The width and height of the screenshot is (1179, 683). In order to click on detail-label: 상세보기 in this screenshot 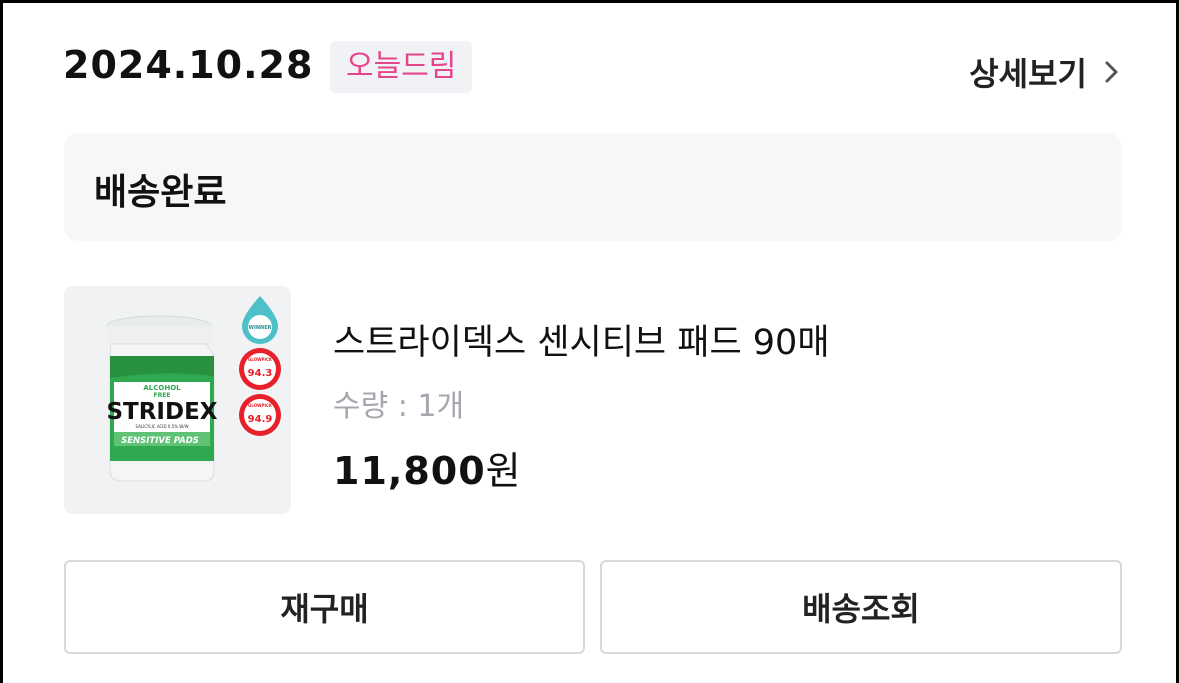, I will do `click(1028, 74)`.